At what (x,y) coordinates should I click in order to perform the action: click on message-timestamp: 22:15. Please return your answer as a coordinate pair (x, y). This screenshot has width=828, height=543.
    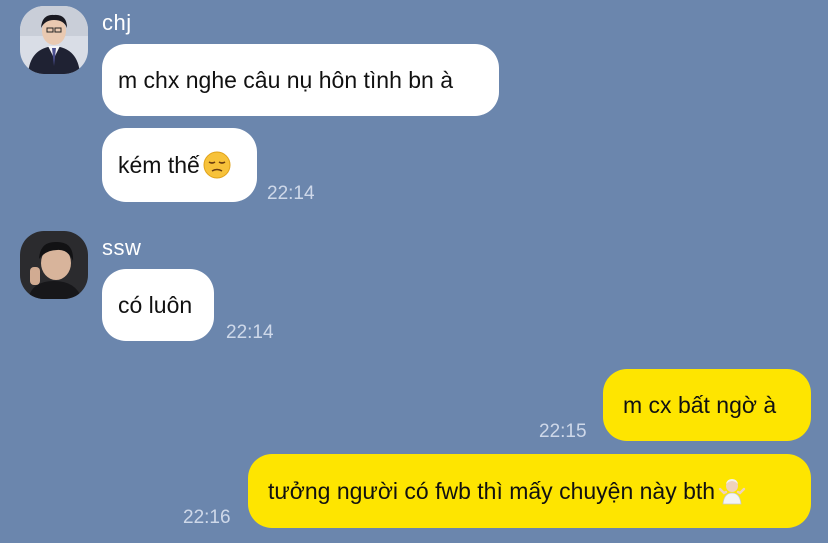
    Looking at the image, I should click on (563, 431).